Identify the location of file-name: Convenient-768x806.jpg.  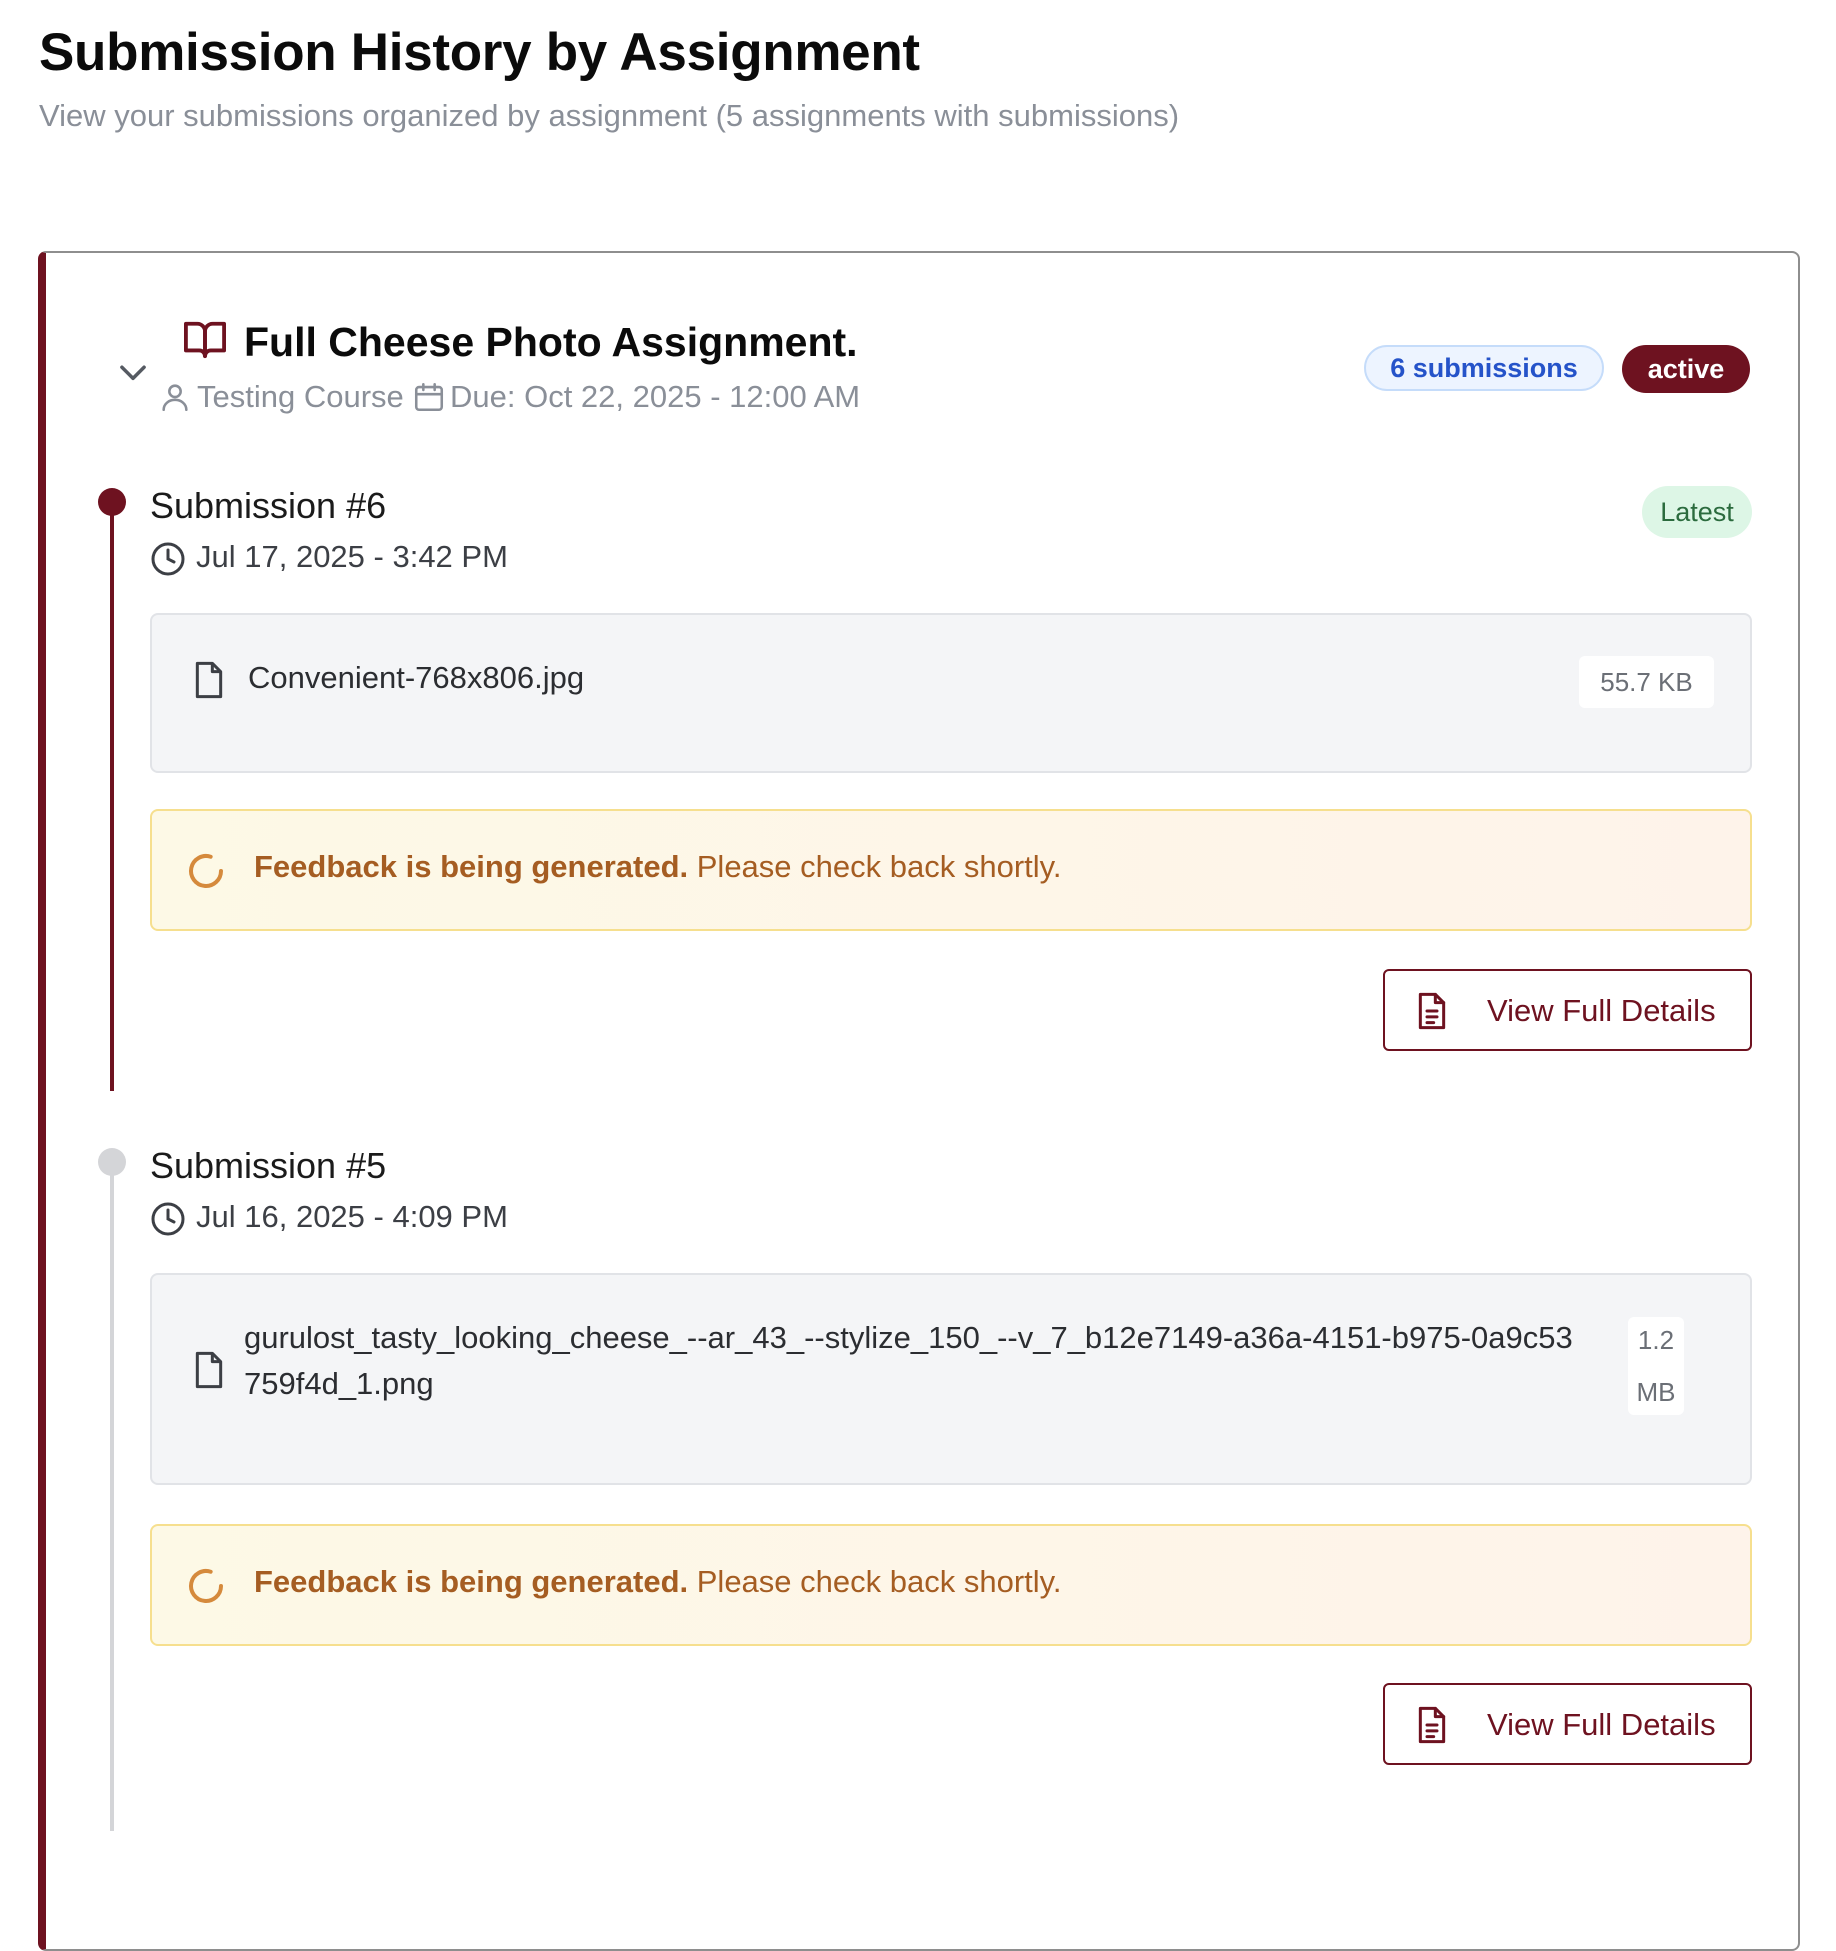
(416, 678).